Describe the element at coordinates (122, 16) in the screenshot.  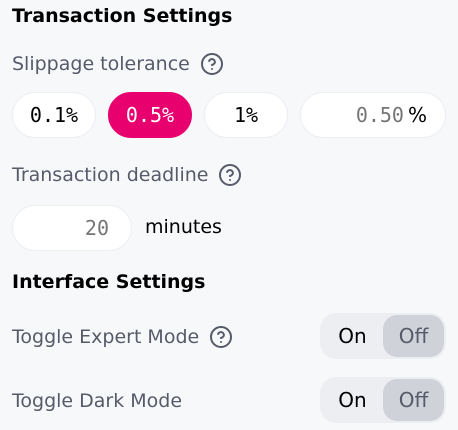
I see `transaction-settings-title: Transaction Settings` at that location.